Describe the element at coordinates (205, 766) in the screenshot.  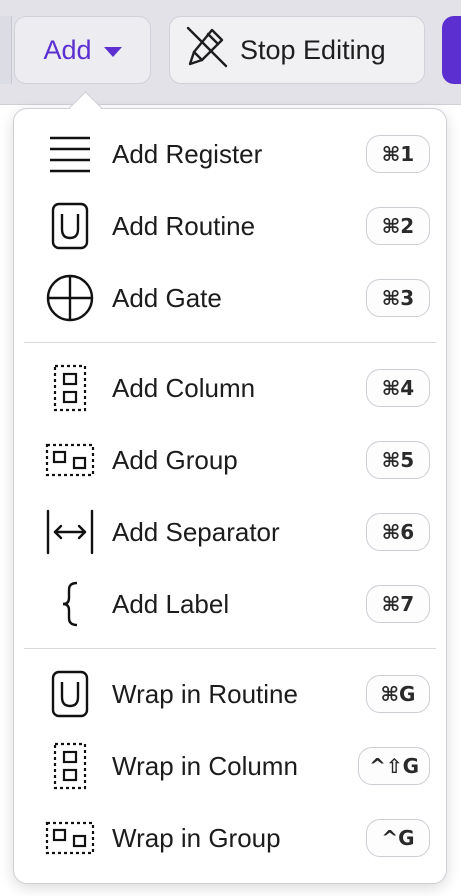
I see `menu-item-label: Wrap in Column` at that location.